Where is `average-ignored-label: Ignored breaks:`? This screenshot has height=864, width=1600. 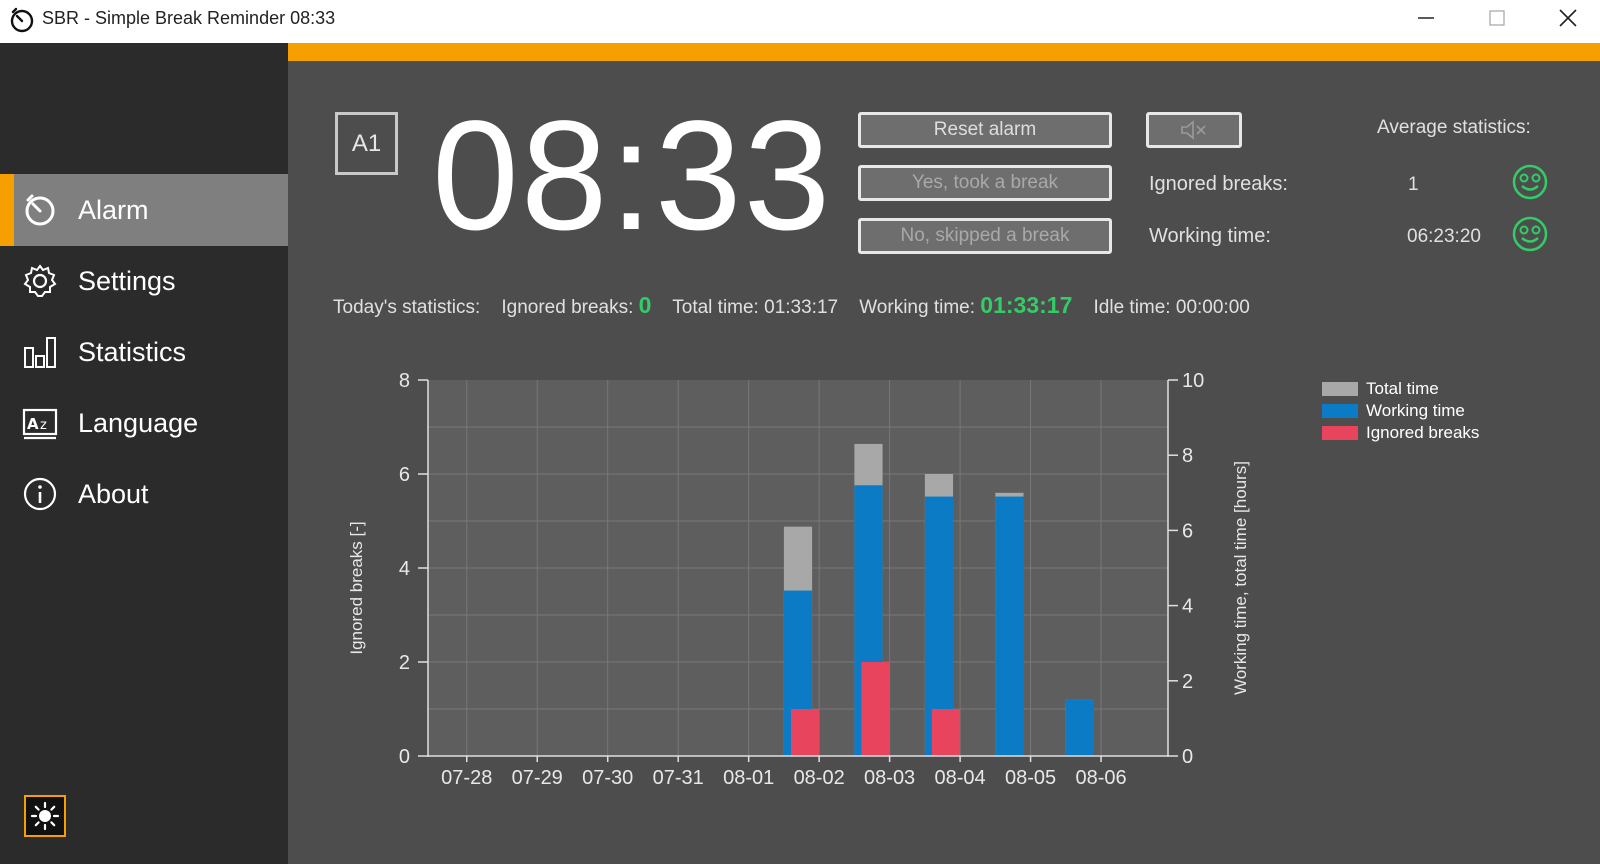 average-ignored-label: Ignored breaks: is located at coordinates (1218, 184).